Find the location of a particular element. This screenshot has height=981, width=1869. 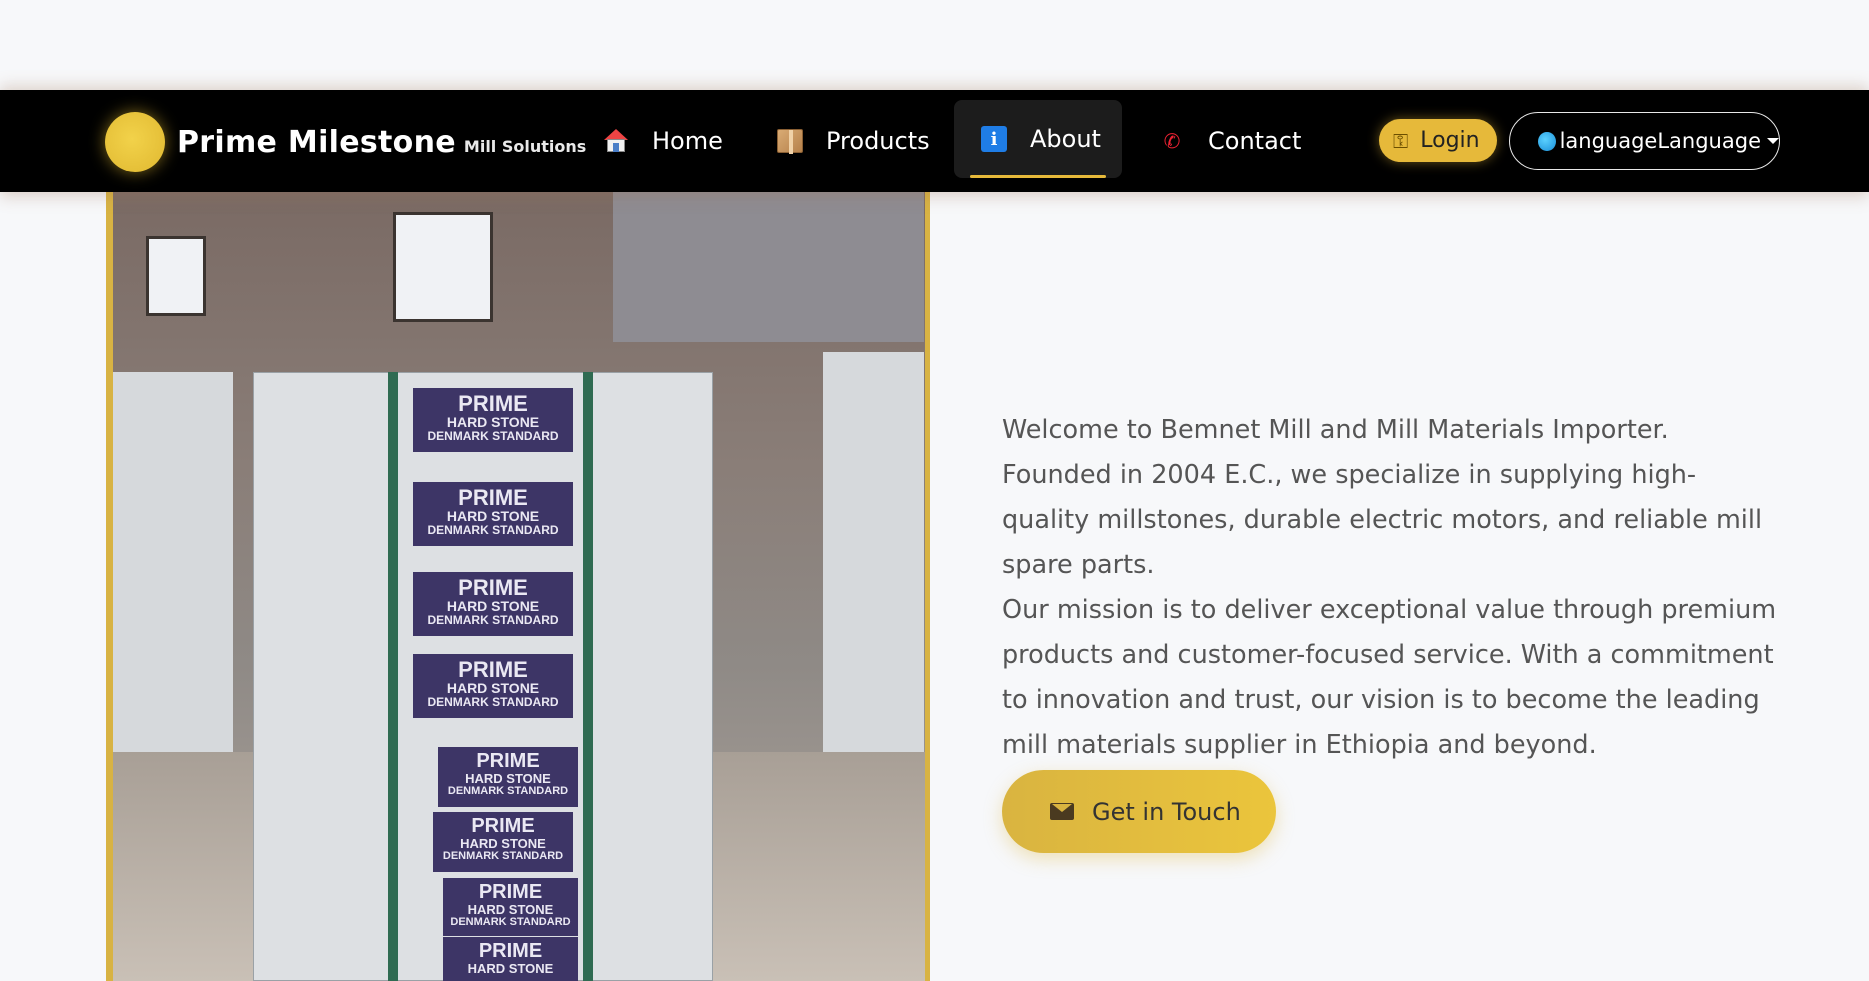

language-label: languageLanguage is located at coordinates (1660, 141).